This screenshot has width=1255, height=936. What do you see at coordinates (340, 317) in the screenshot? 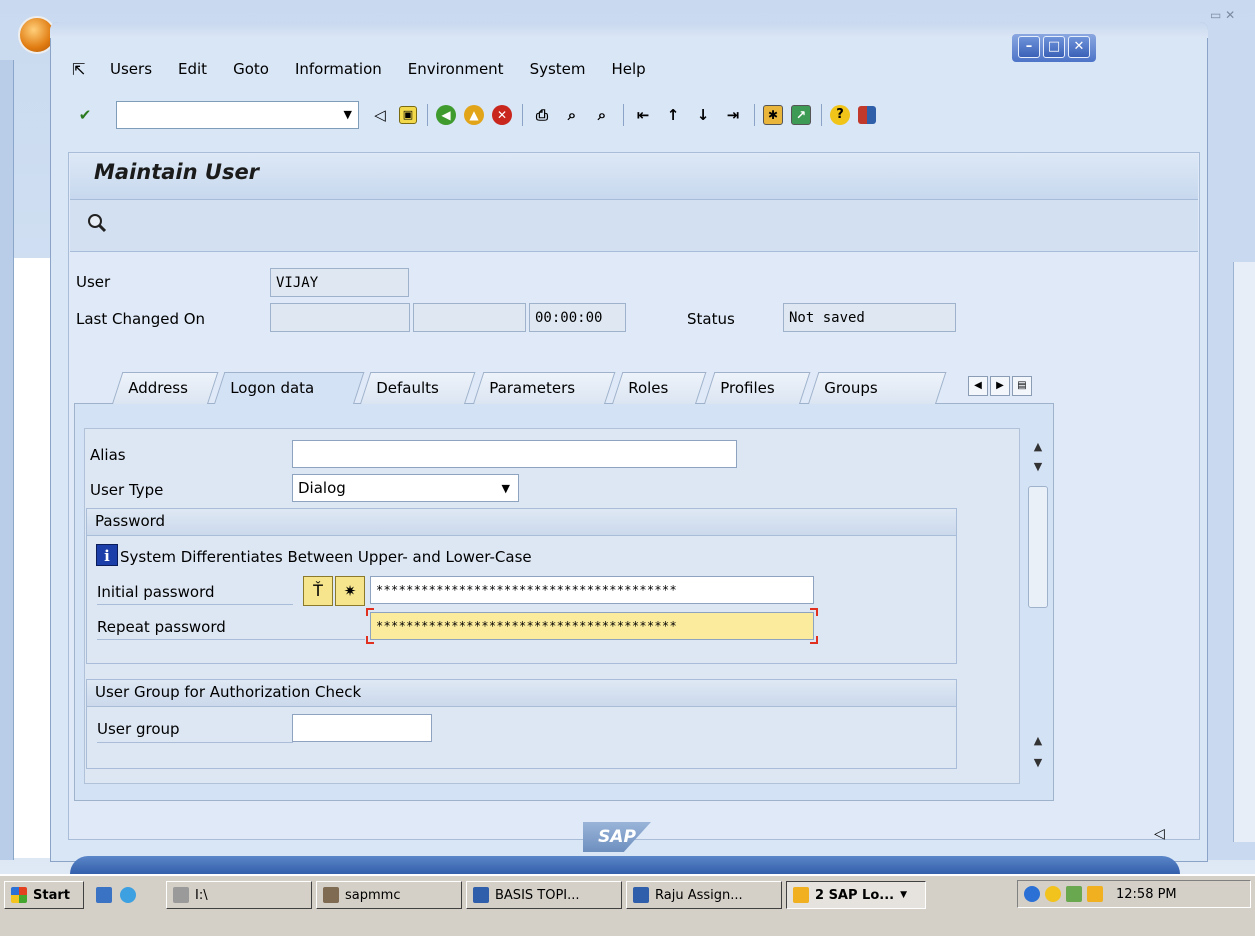
I see `last-changed-by-field` at bounding box center [340, 317].